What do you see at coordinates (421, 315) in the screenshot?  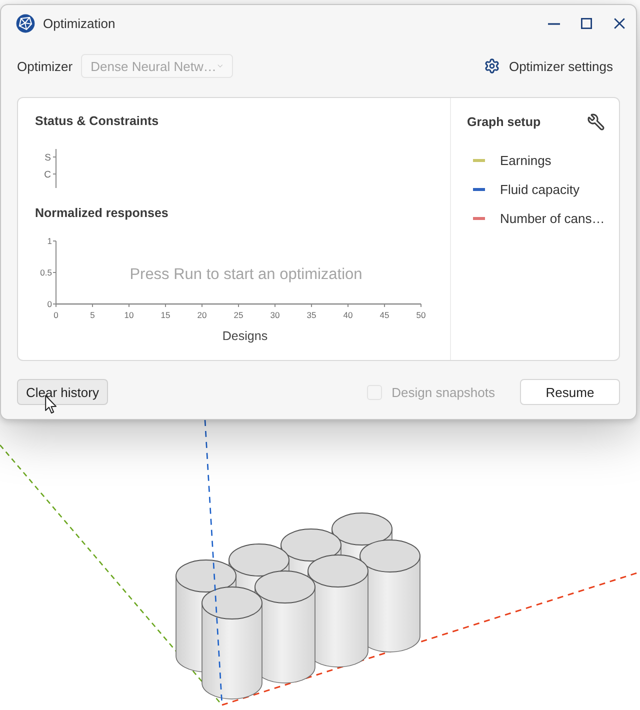 I see `axis-tick-label: 50` at bounding box center [421, 315].